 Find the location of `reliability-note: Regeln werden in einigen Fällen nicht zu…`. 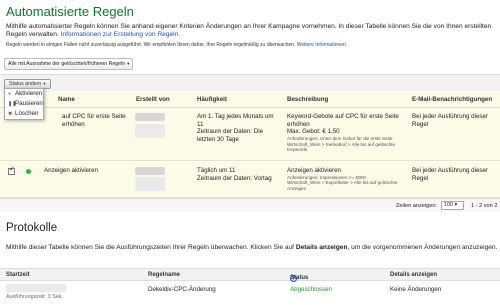

reliability-note: Regeln werden in einigen Fällen nicht zu… is located at coordinates (251, 45).